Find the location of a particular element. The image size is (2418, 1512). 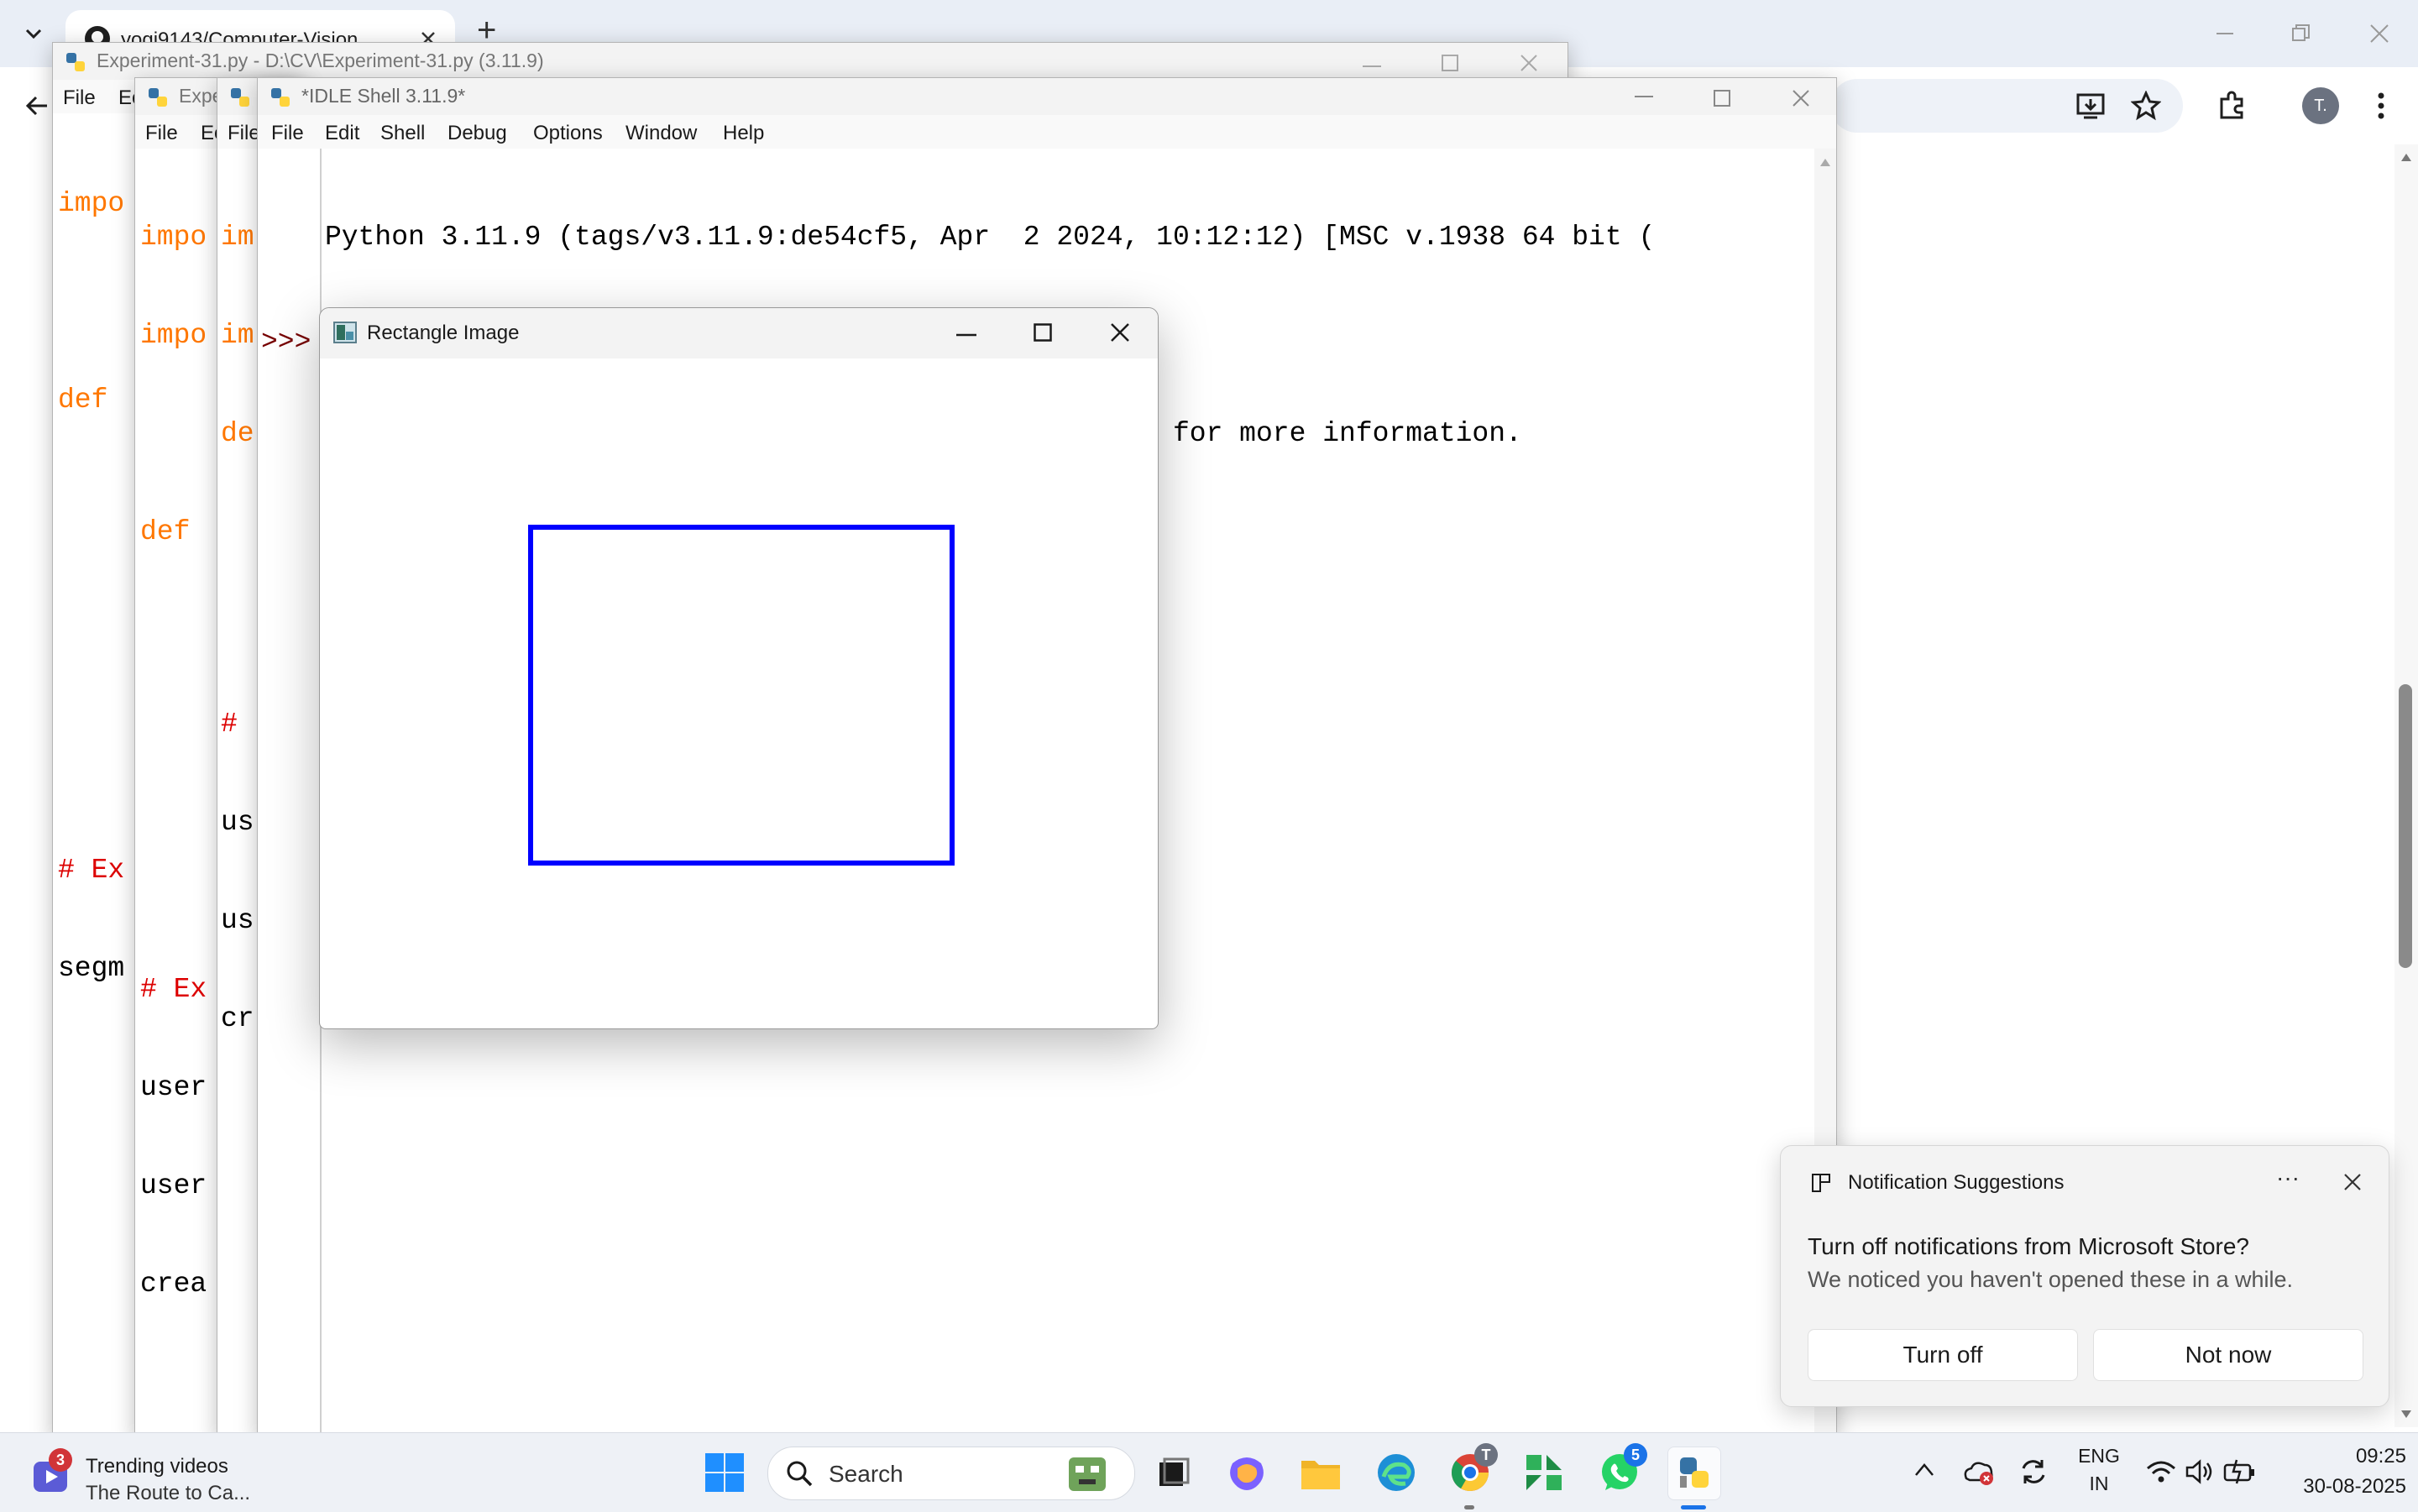

language-indicator: ENG IN is located at coordinates (2099, 1474).